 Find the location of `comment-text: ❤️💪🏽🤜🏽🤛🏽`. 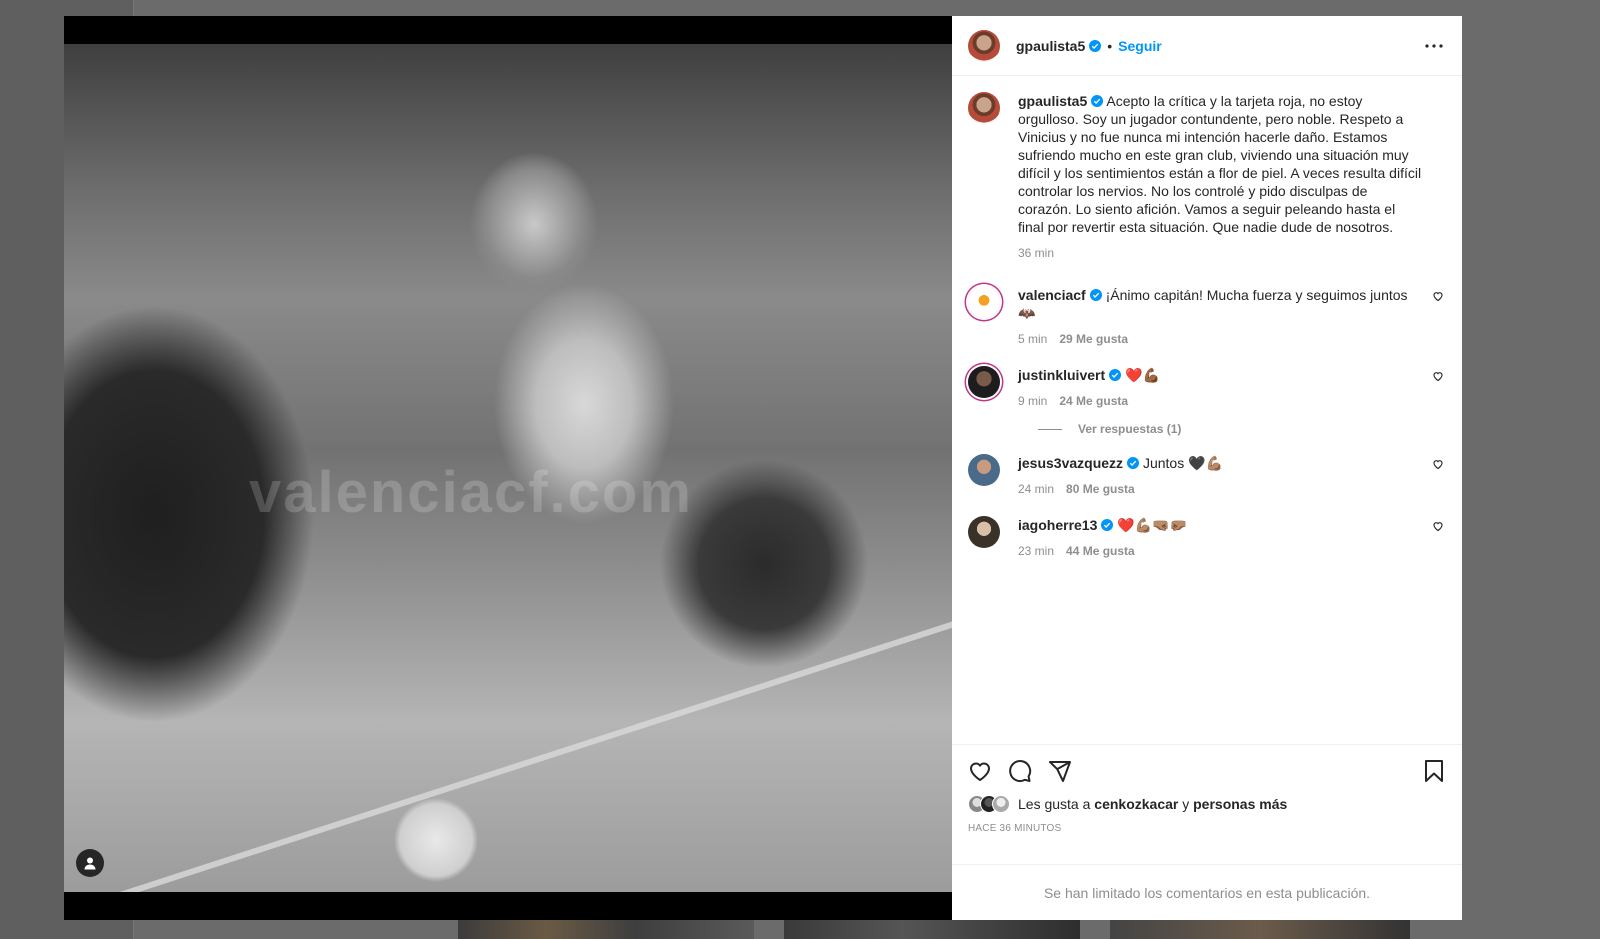

comment-text: ❤️💪🏽🤜🏽🤛🏽 is located at coordinates (1152, 525).